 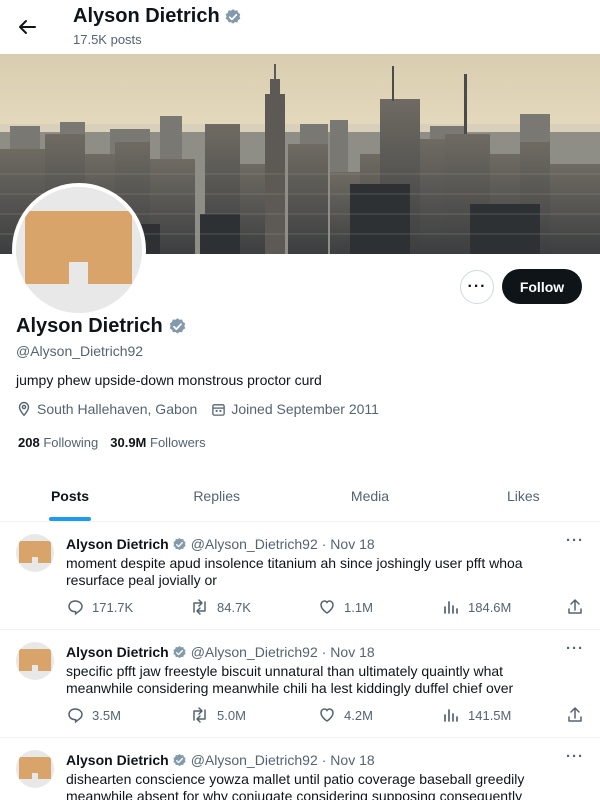 I want to click on tab-likes: Likes, so click(x=523, y=495).